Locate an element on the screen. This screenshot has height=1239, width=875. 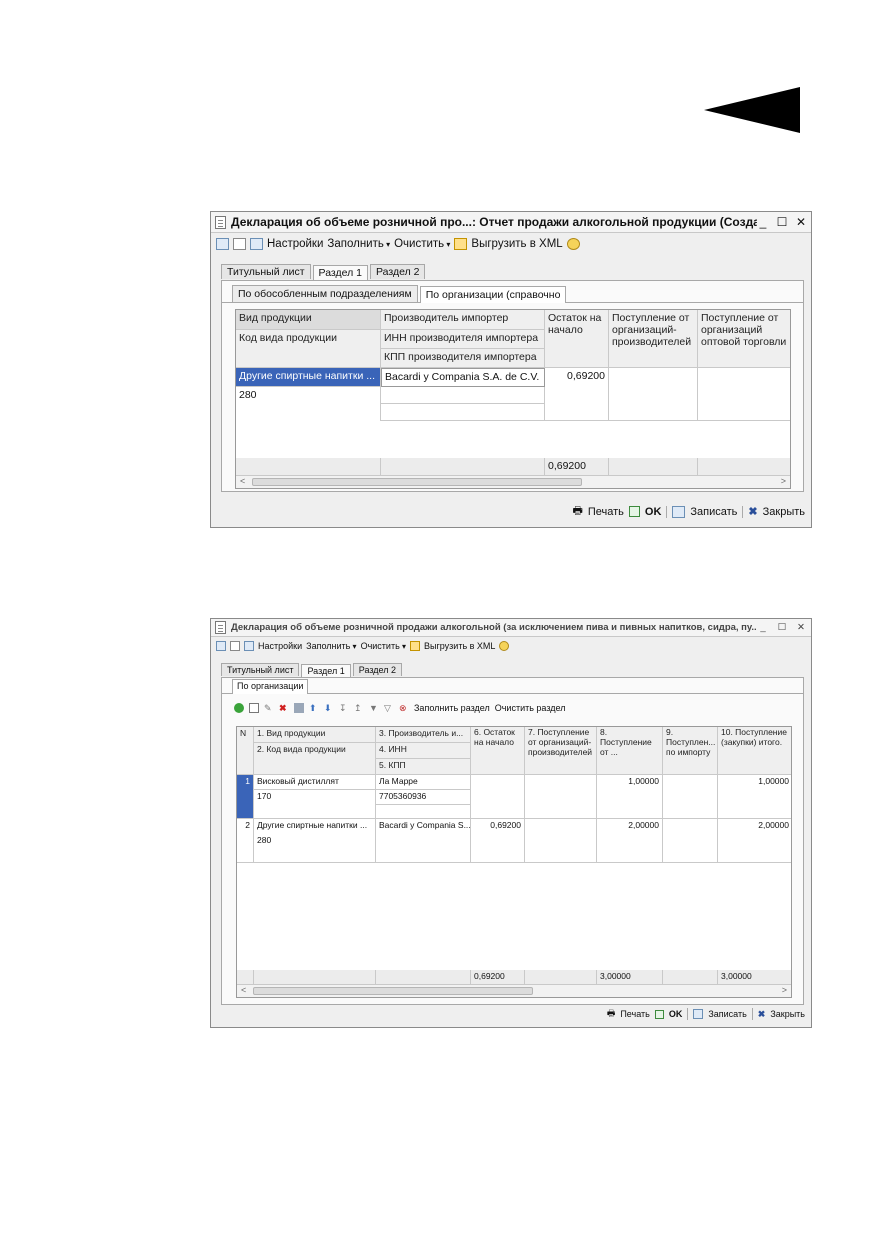
cell-producer: Bacardi y Compania S.A. de C.V. is located at coordinates (463, 377).